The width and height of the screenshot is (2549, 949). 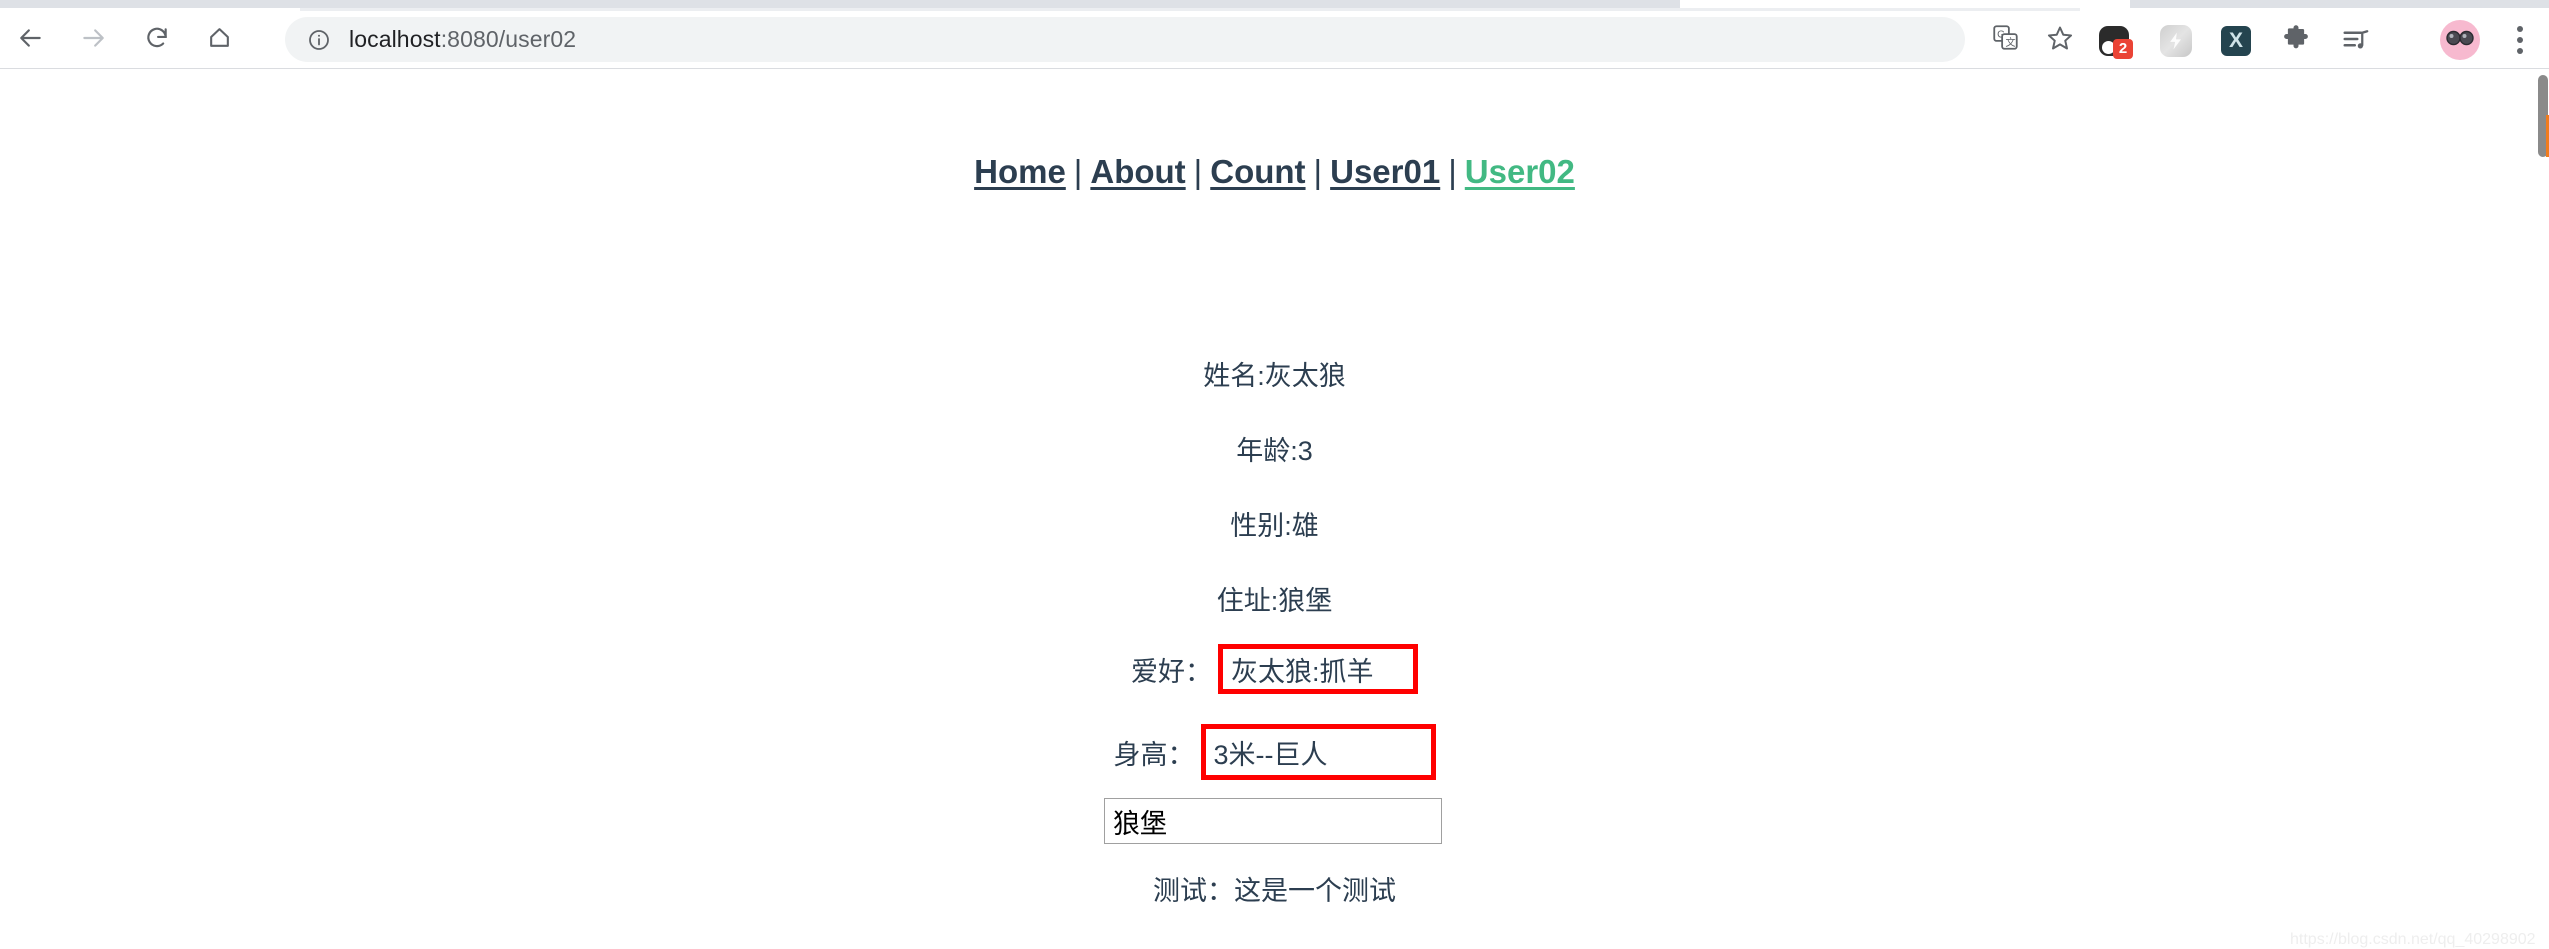 I want to click on back-button, so click(x=31, y=40).